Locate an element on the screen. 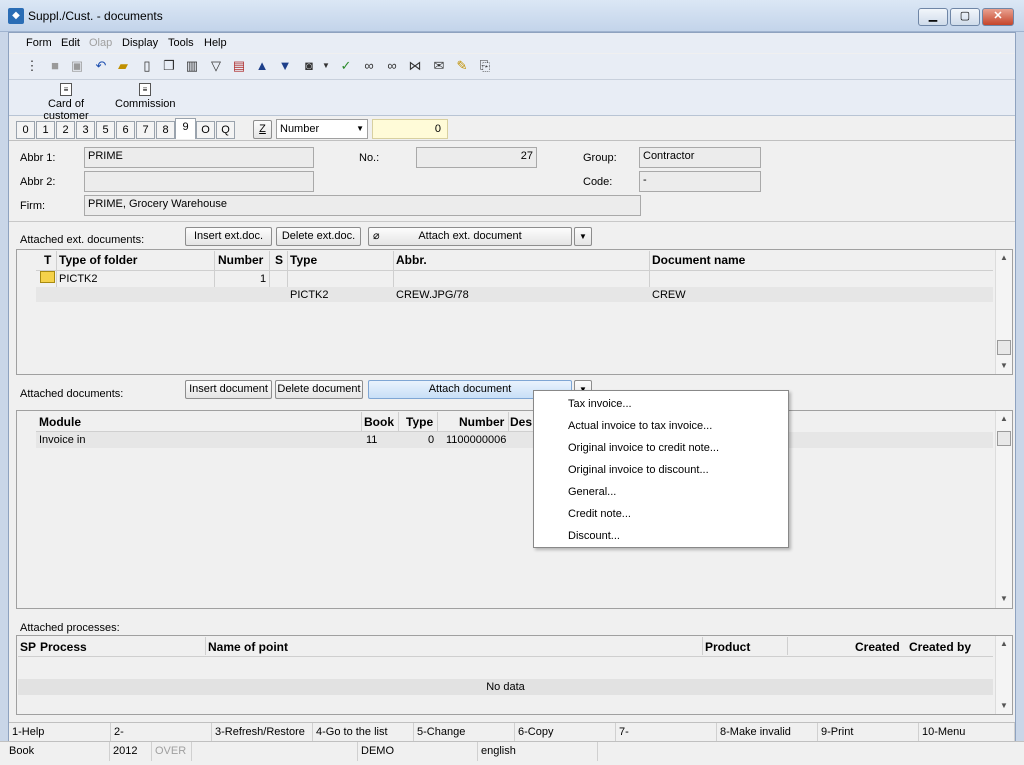  col-sp: SP is located at coordinates (28, 647).